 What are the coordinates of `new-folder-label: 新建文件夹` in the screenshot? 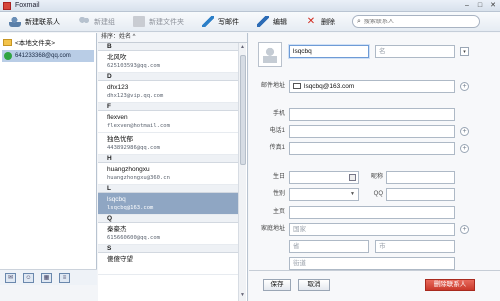 It's located at (166, 22).